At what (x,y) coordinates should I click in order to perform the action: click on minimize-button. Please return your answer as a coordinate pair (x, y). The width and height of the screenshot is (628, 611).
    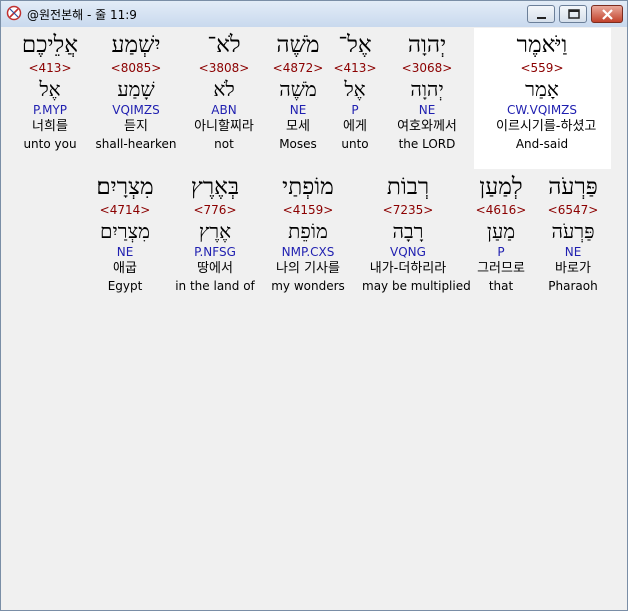
    Looking at the image, I should click on (541, 14).